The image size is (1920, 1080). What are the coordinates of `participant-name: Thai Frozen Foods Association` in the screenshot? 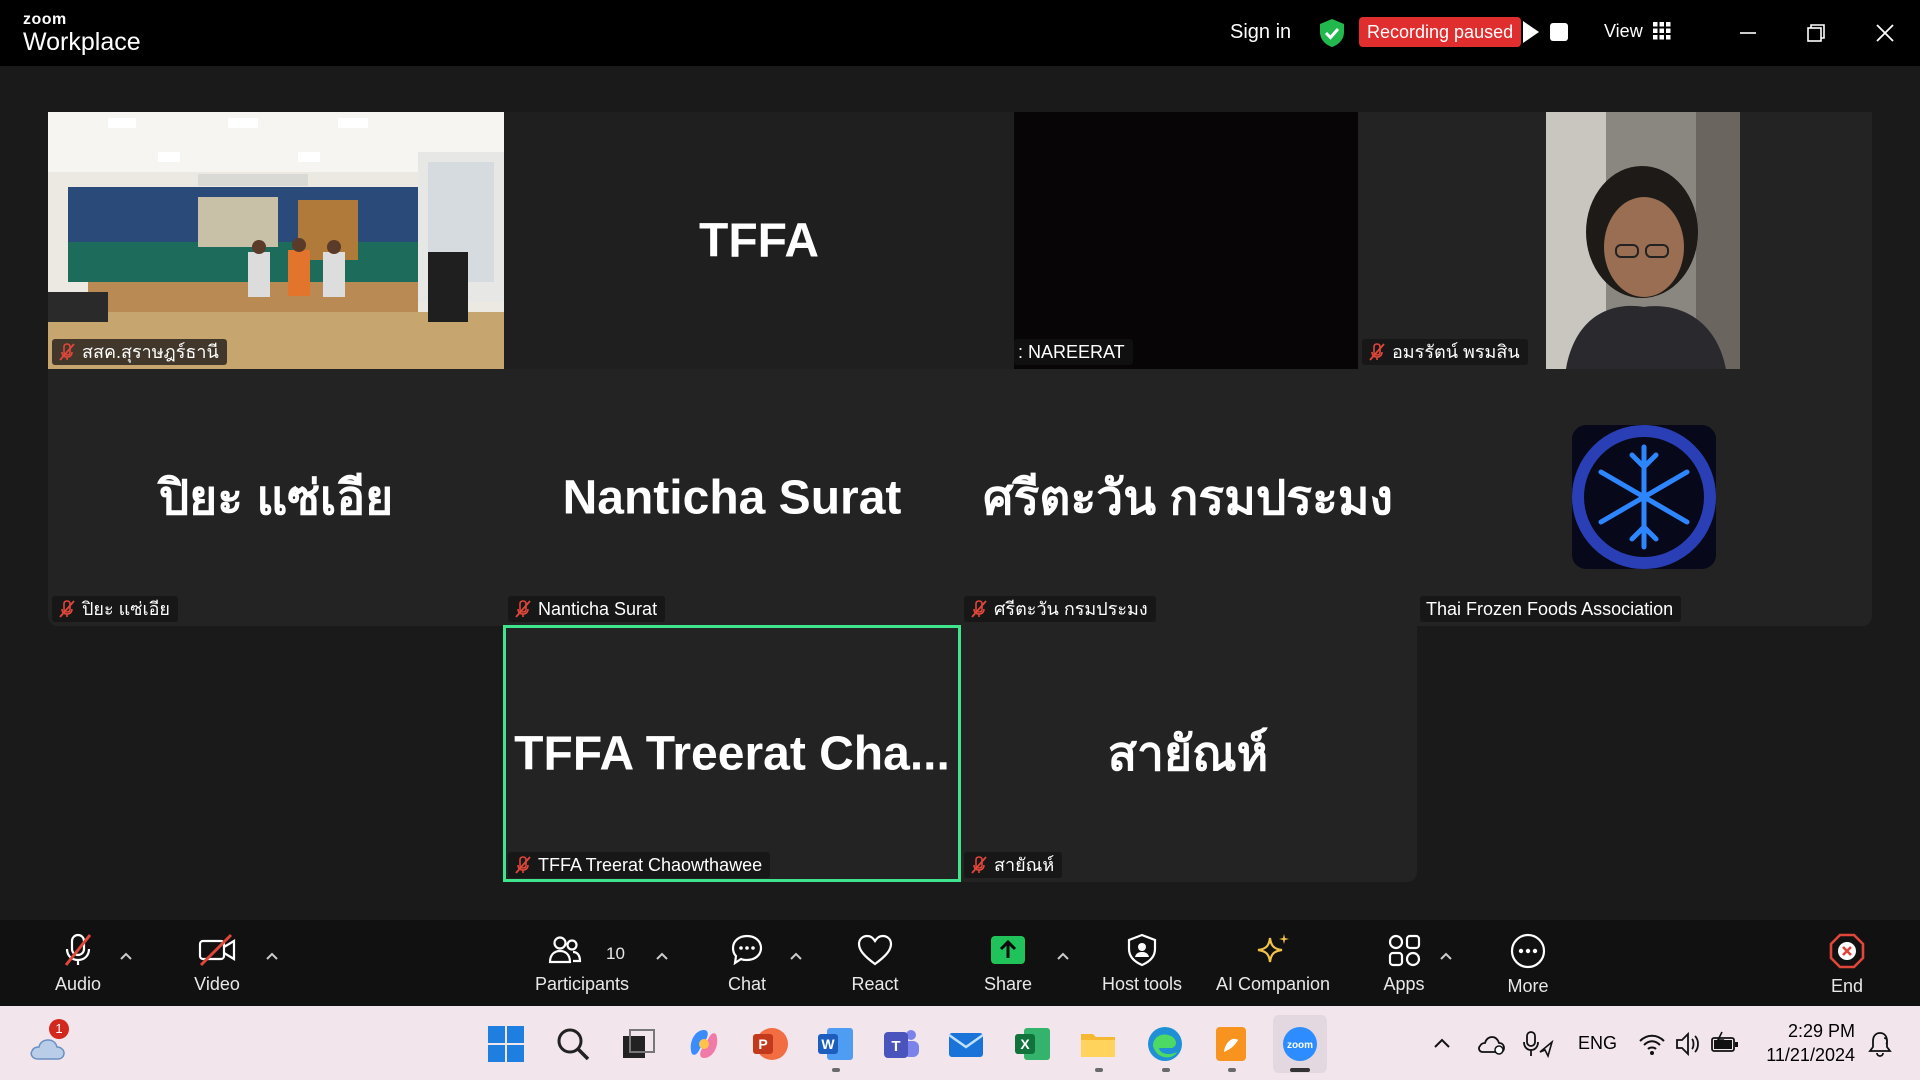 It's located at (1550, 609).